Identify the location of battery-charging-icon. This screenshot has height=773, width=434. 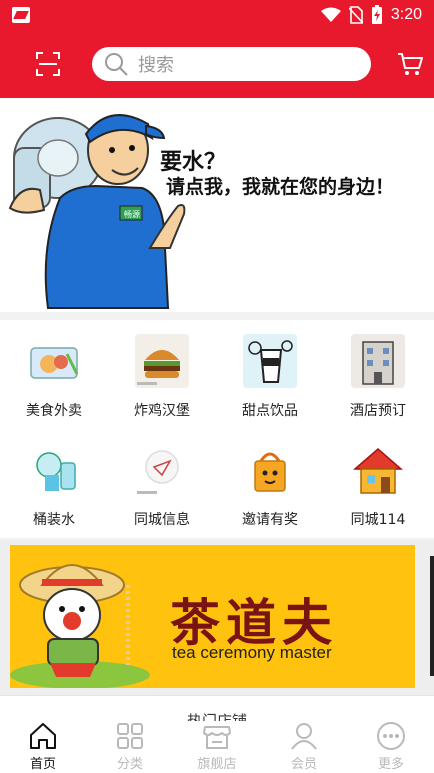
(376, 14).